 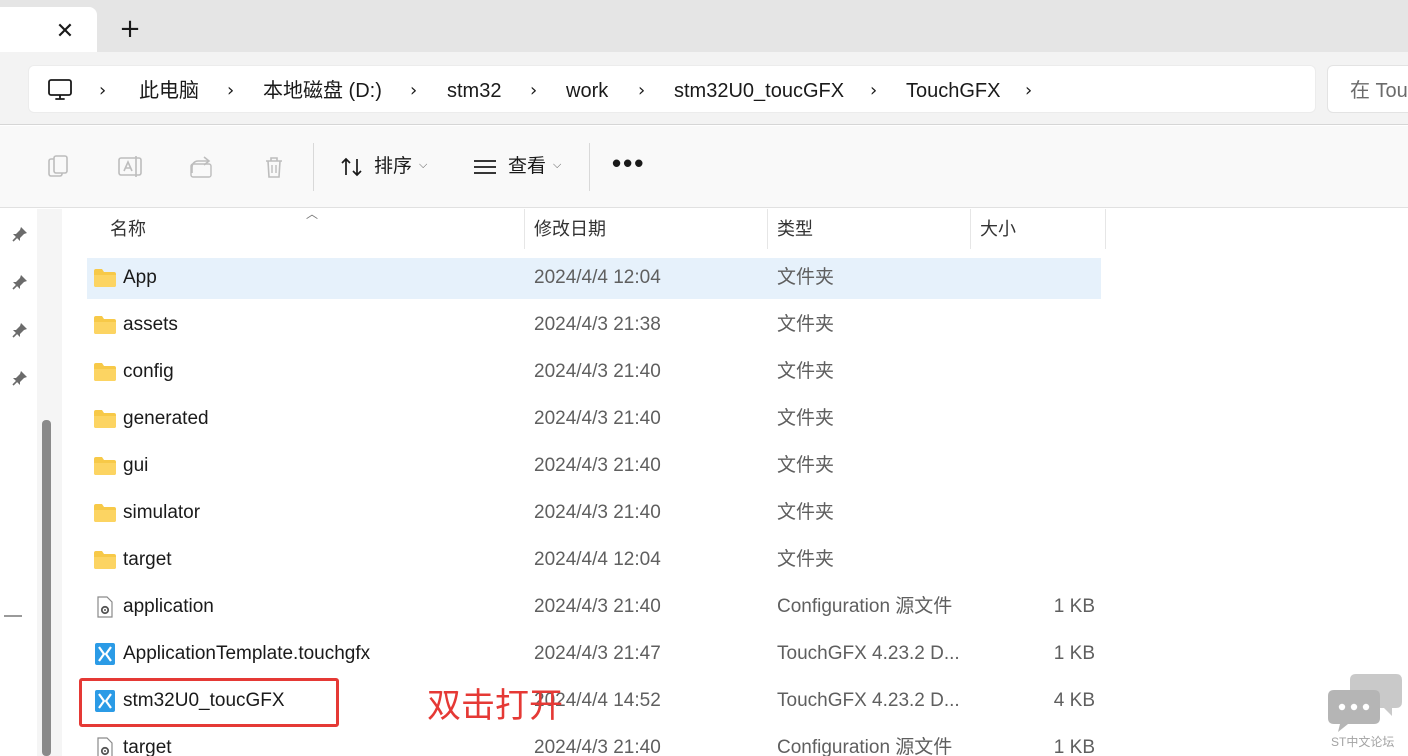 I want to click on search-input: 在 TouchGFX 中搜索, so click(x=1367, y=89).